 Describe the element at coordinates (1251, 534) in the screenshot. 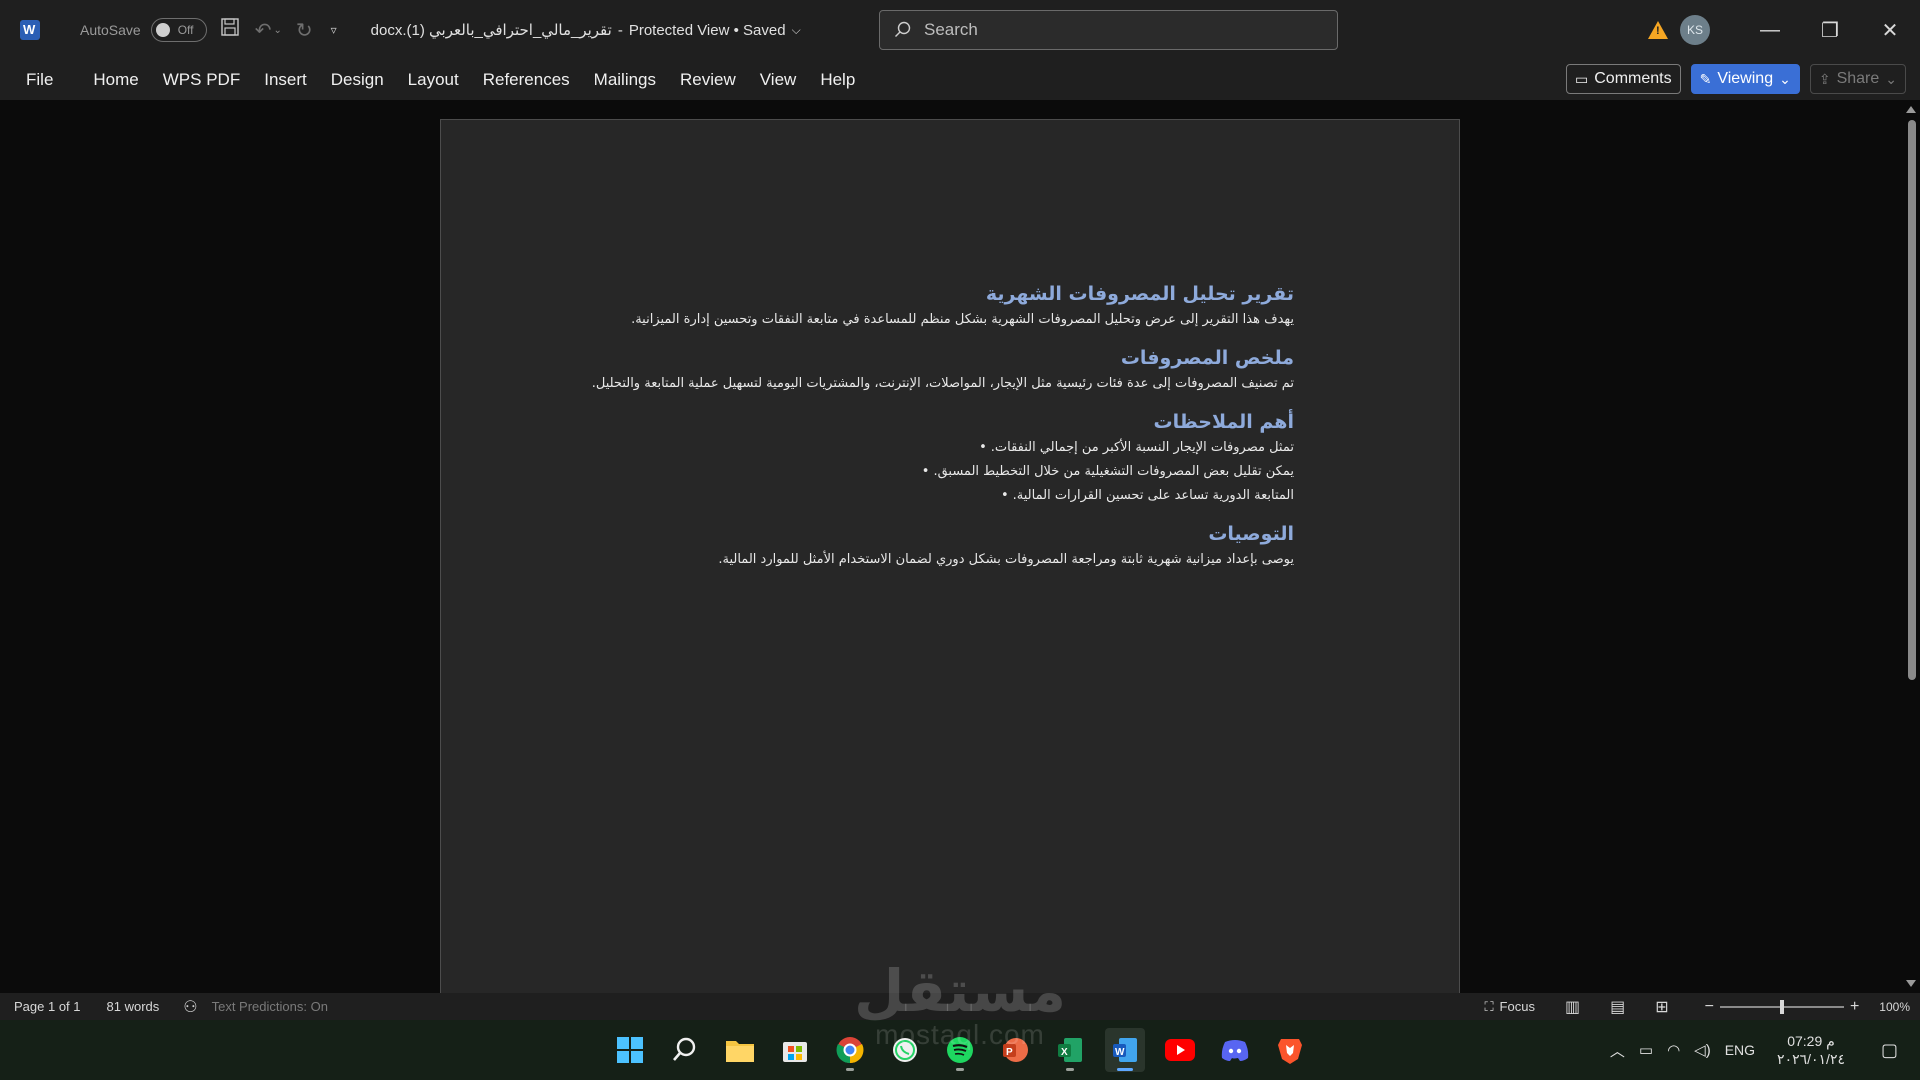

I see `recommendations-heading: التوصيات` at that location.